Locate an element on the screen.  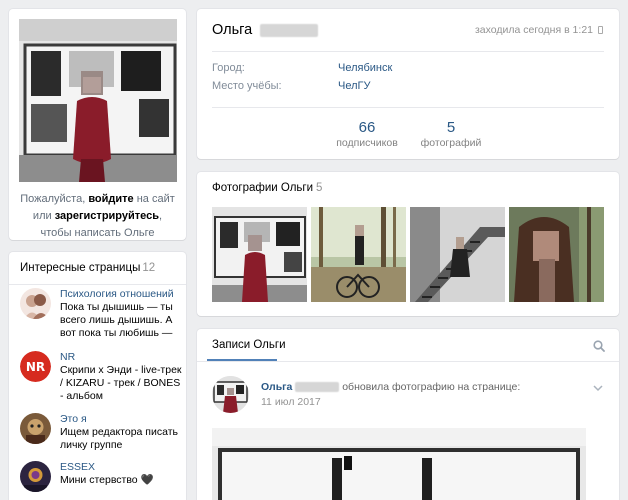
post-author-link: Ольга is located at coordinates (276, 387).